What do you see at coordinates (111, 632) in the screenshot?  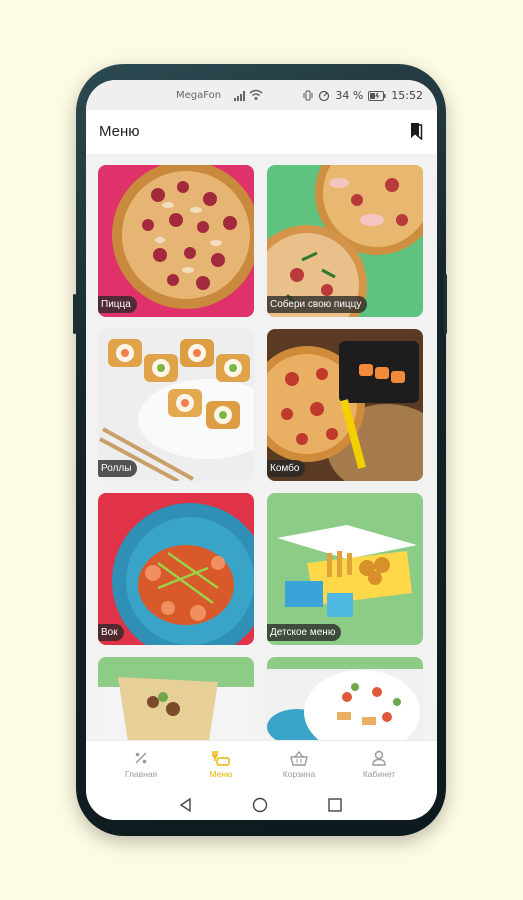 I see `category-label: Вок` at bounding box center [111, 632].